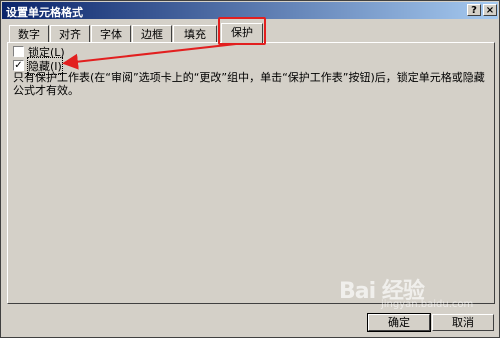  Describe the element at coordinates (474, 10) in the screenshot. I see `help-icon: ?` at that location.